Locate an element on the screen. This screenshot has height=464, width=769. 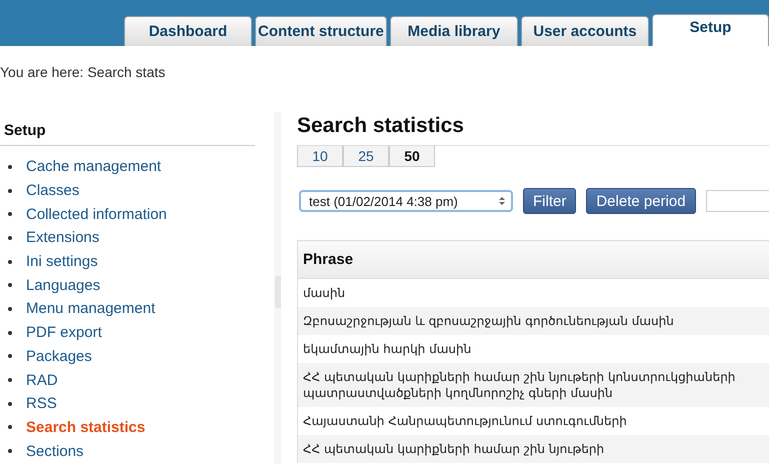
sidebar-link: Classes is located at coordinates (53, 191).